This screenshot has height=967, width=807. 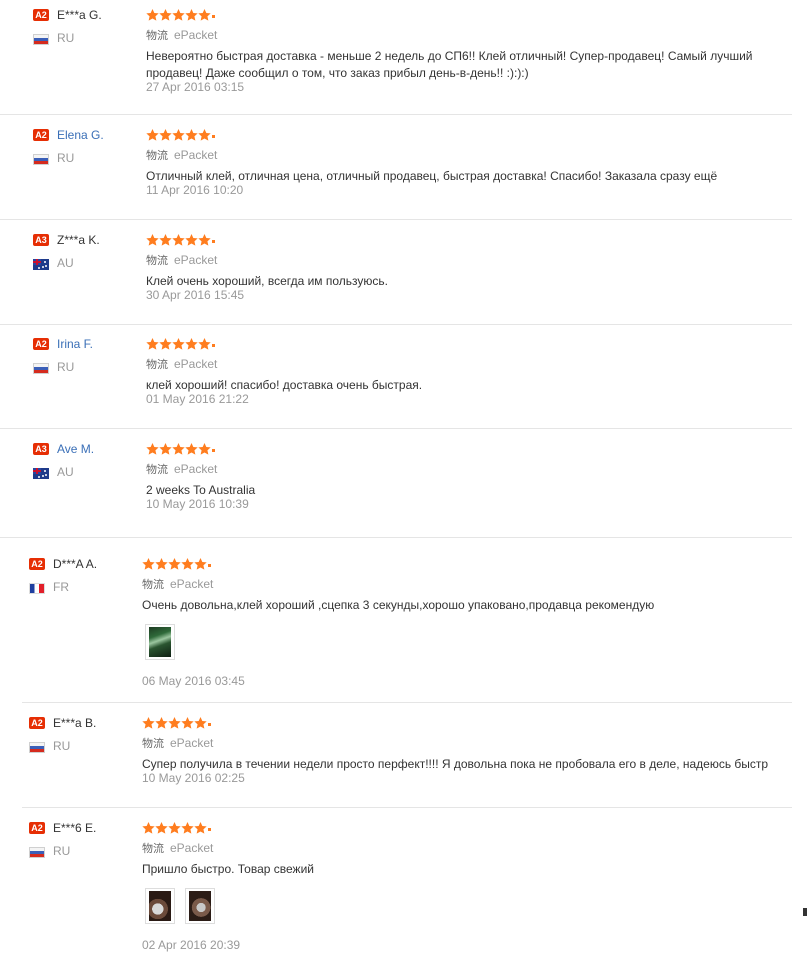 What do you see at coordinates (75, 344) in the screenshot?
I see `buyer-name: Irina F.` at bounding box center [75, 344].